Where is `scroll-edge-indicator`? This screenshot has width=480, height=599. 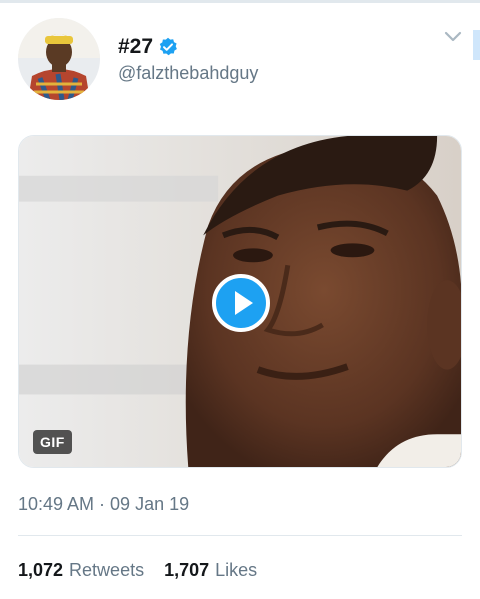
scroll-edge-indicator is located at coordinates (476, 45).